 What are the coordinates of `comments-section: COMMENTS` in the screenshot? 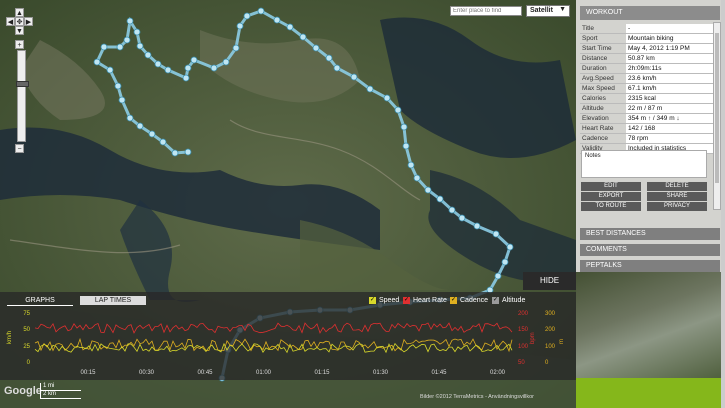 It's located at (650, 250).